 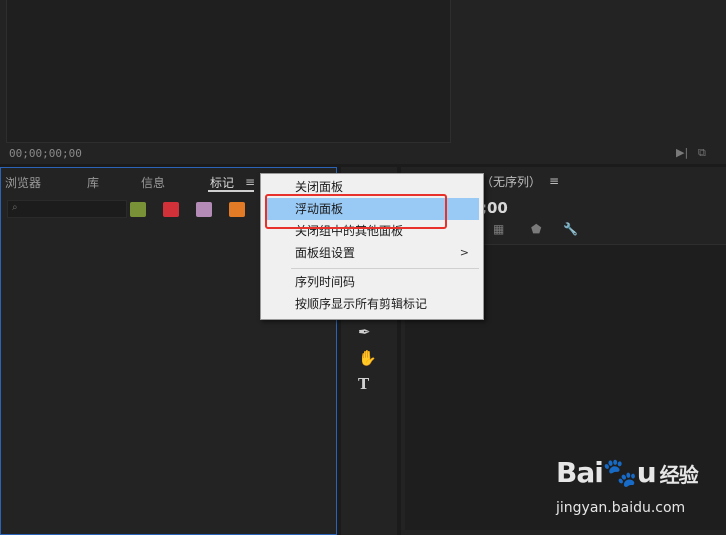 I want to click on search-icon: ⌕, so click(x=15, y=207).